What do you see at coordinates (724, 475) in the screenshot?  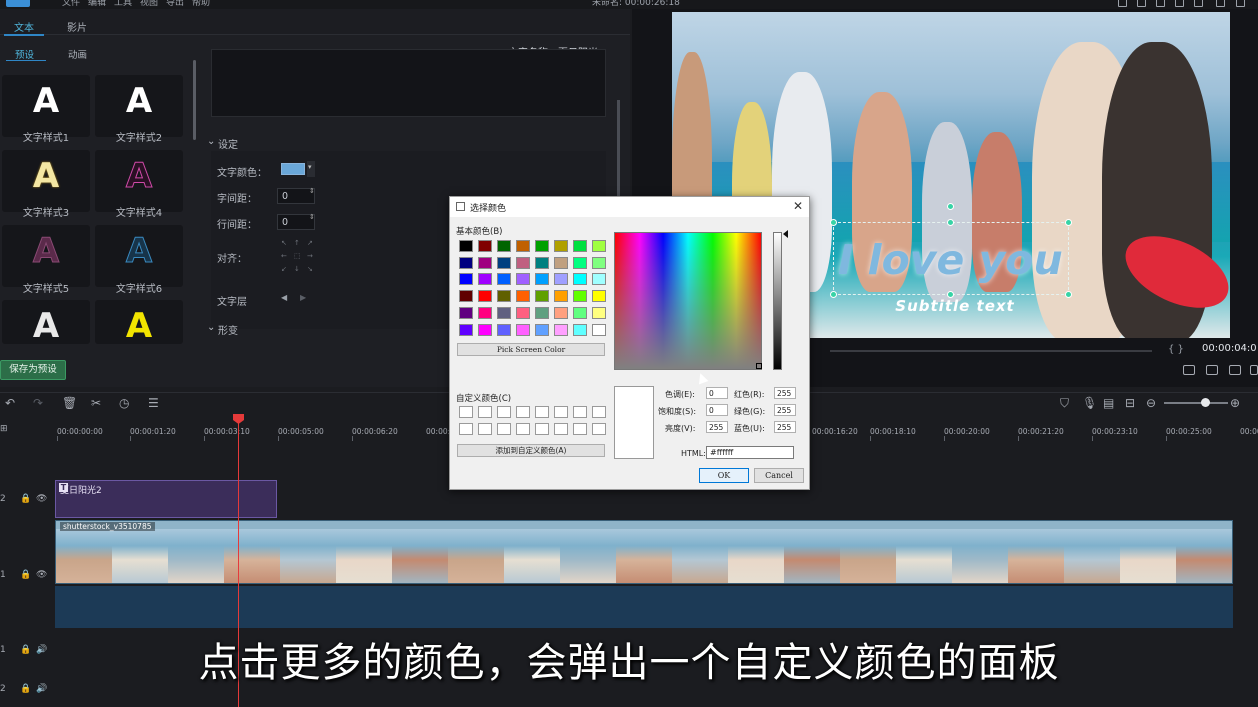 I see `ok-button: OK` at bounding box center [724, 475].